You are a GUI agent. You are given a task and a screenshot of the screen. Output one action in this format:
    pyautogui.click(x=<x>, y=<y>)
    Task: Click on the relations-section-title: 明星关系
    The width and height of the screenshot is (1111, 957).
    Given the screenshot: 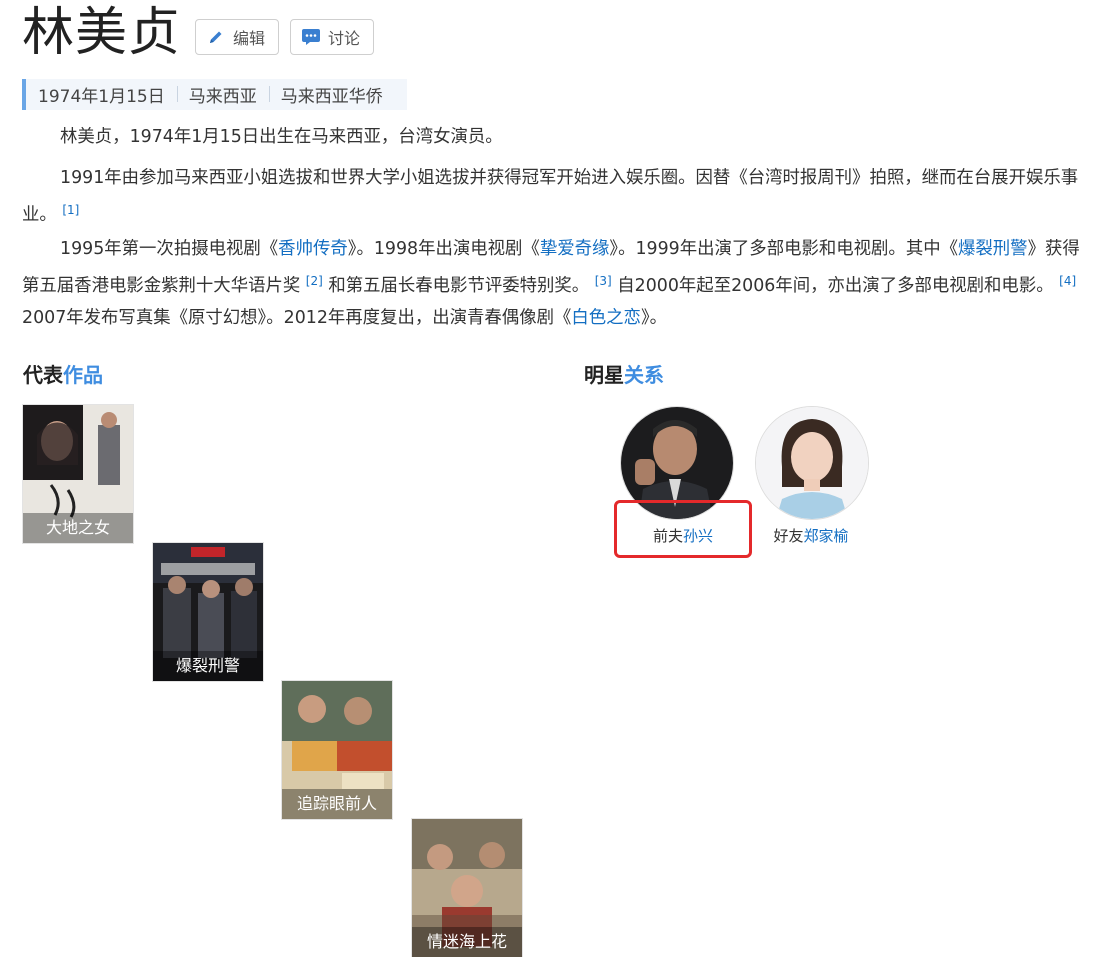 What is the action you would take?
    pyautogui.click(x=624, y=373)
    